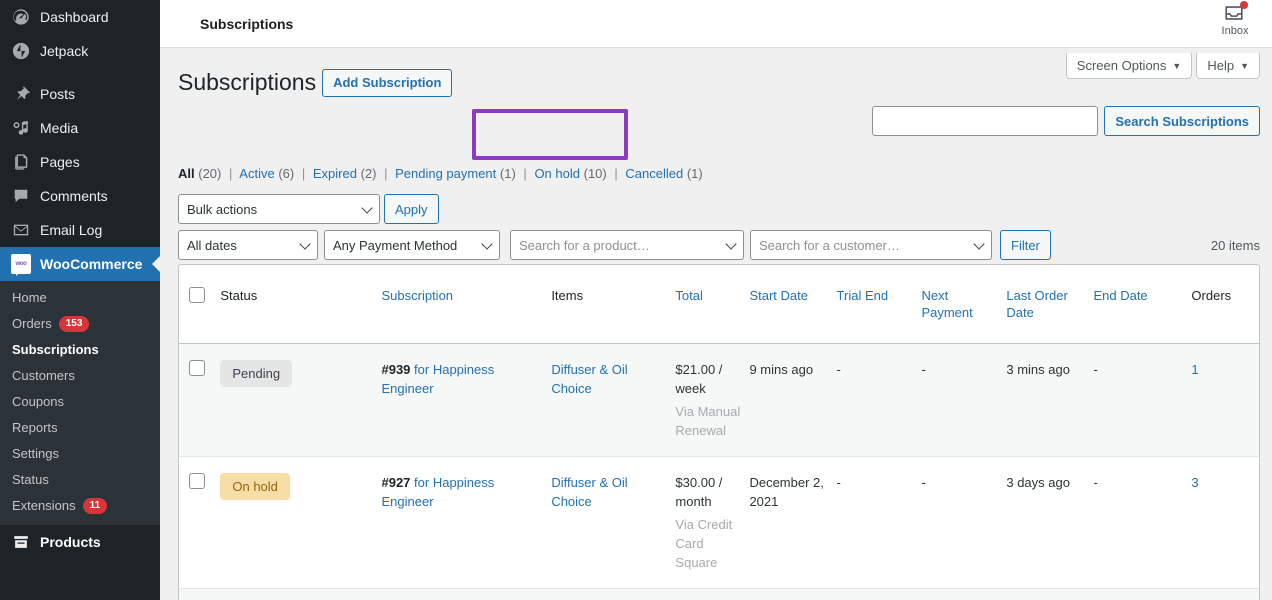  I want to click on status-filter-count: (2), so click(368, 173).